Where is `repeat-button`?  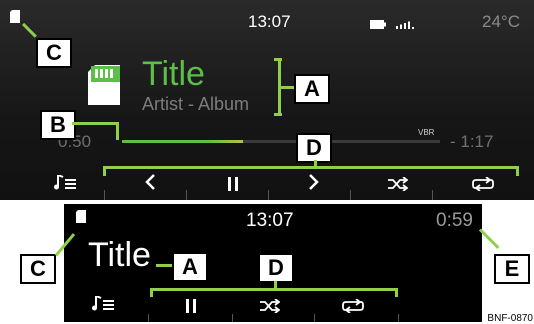
repeat-button is located at coordinates (483, 185).